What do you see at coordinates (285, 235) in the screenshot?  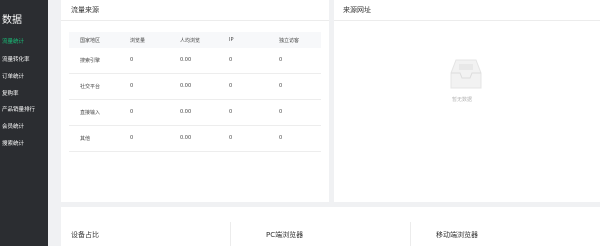 I see `pc-browser-title: PC端浏览器` at bounding box center [285, 235].